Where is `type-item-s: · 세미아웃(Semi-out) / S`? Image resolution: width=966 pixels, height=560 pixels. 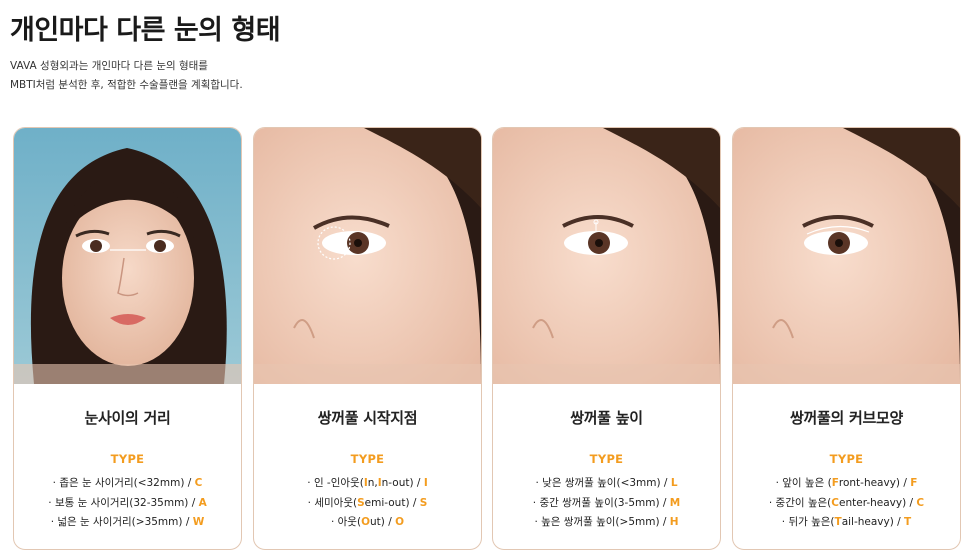
type-item-s: · 세미아웃(Semi-out) / S is located at coordinates (367, 502).